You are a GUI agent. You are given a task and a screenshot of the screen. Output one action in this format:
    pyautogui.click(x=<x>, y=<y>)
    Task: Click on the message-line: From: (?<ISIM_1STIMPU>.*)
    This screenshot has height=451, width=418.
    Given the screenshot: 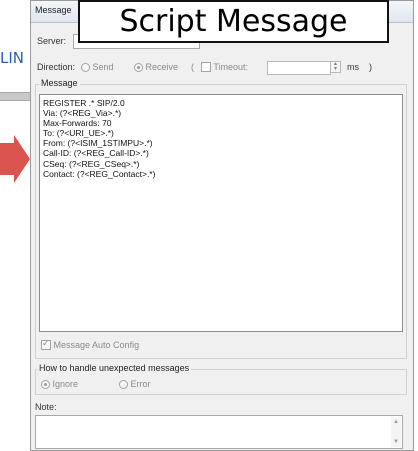 What is the action you would take?
    pyautogui.click(x=98, y=143)
    